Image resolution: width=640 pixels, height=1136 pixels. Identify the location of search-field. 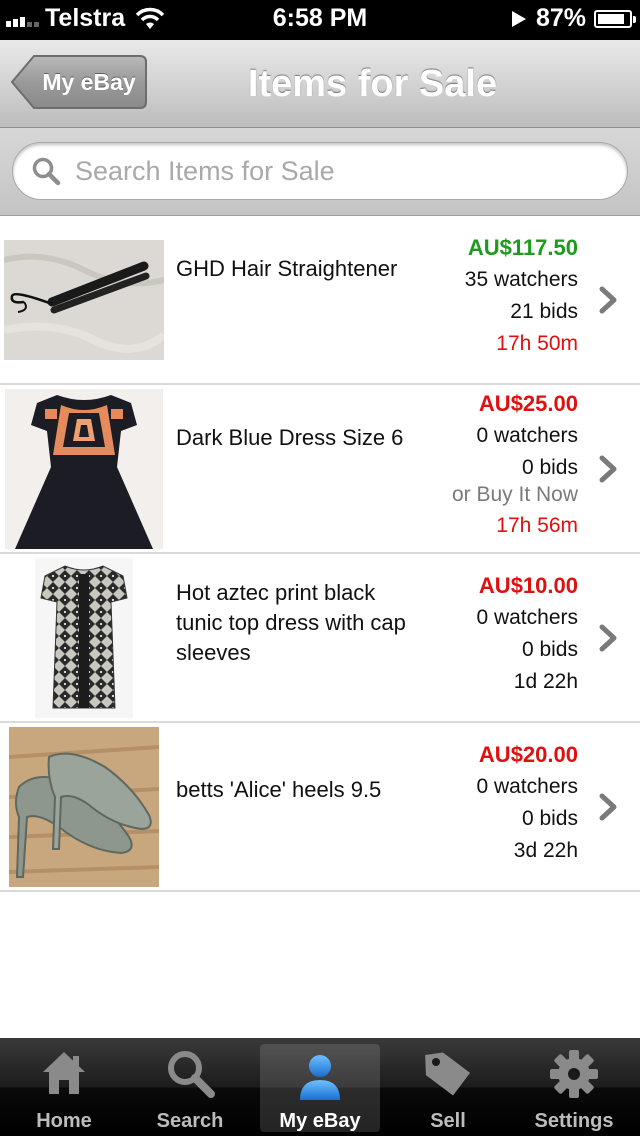
(320, 171).